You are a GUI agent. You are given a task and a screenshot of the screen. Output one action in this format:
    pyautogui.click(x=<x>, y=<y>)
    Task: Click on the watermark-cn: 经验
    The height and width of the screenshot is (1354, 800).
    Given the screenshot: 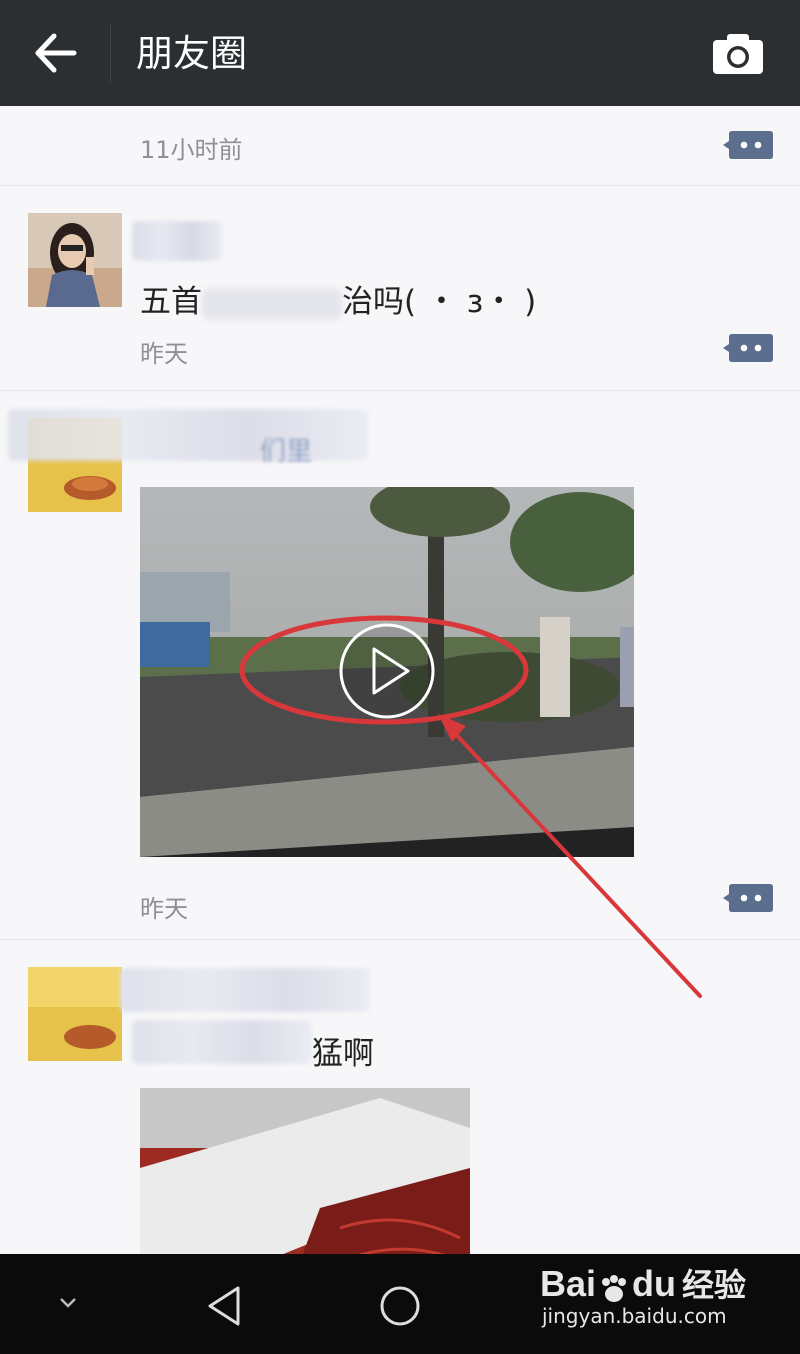 What is the action you would take?
    pyautogui.click(x=714, y=1285)
    